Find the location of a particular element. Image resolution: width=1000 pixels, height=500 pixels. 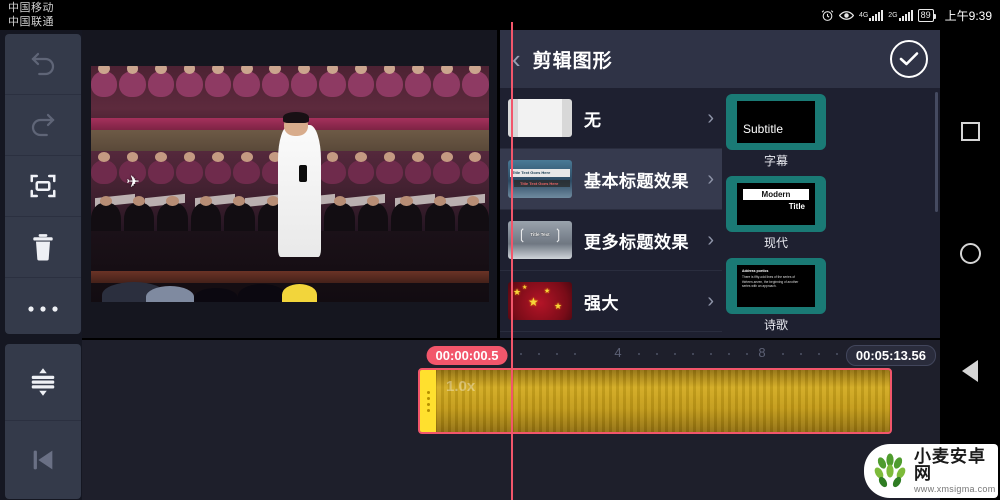

template-preview-title: Address poetics is located at coordinates (755, 271).